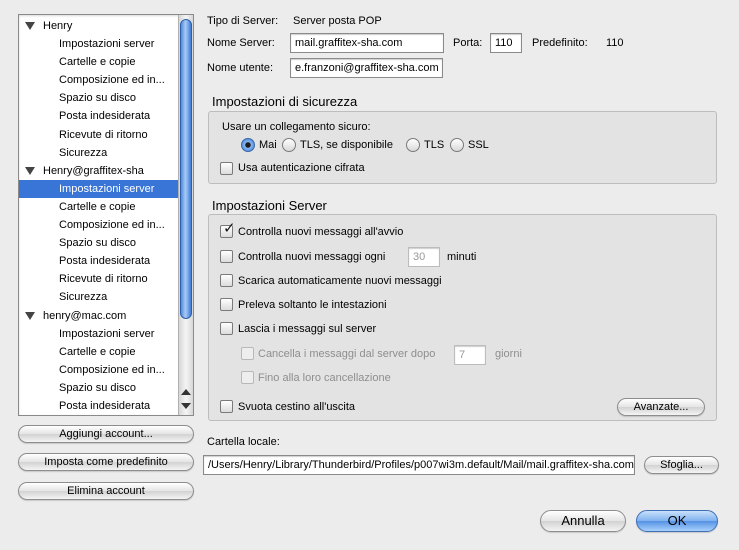  I want to click on check-every-minutes-field: 30, so click(424, 257).